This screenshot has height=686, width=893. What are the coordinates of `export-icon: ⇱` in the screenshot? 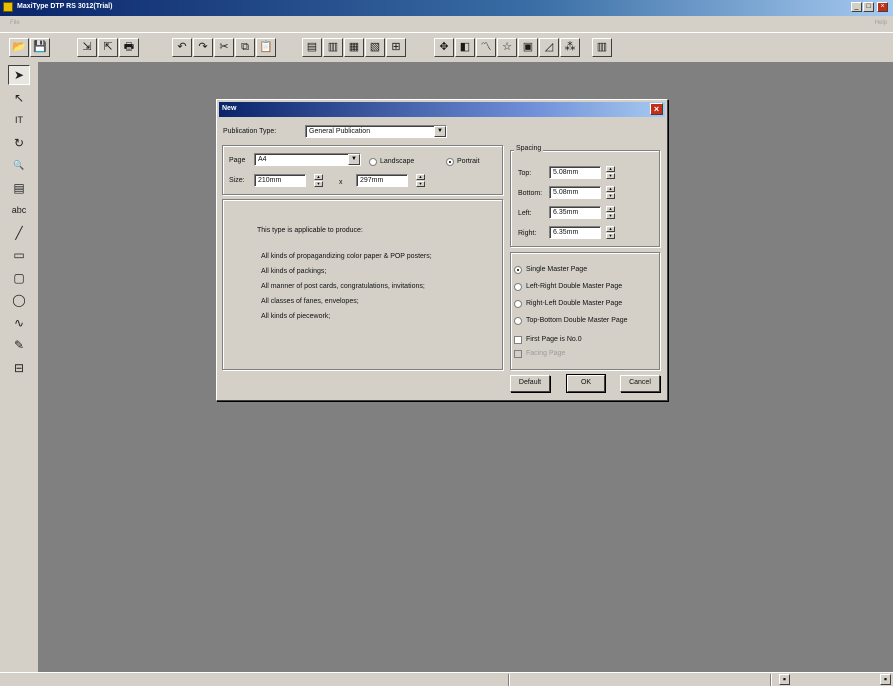 It's located at (108, 47).